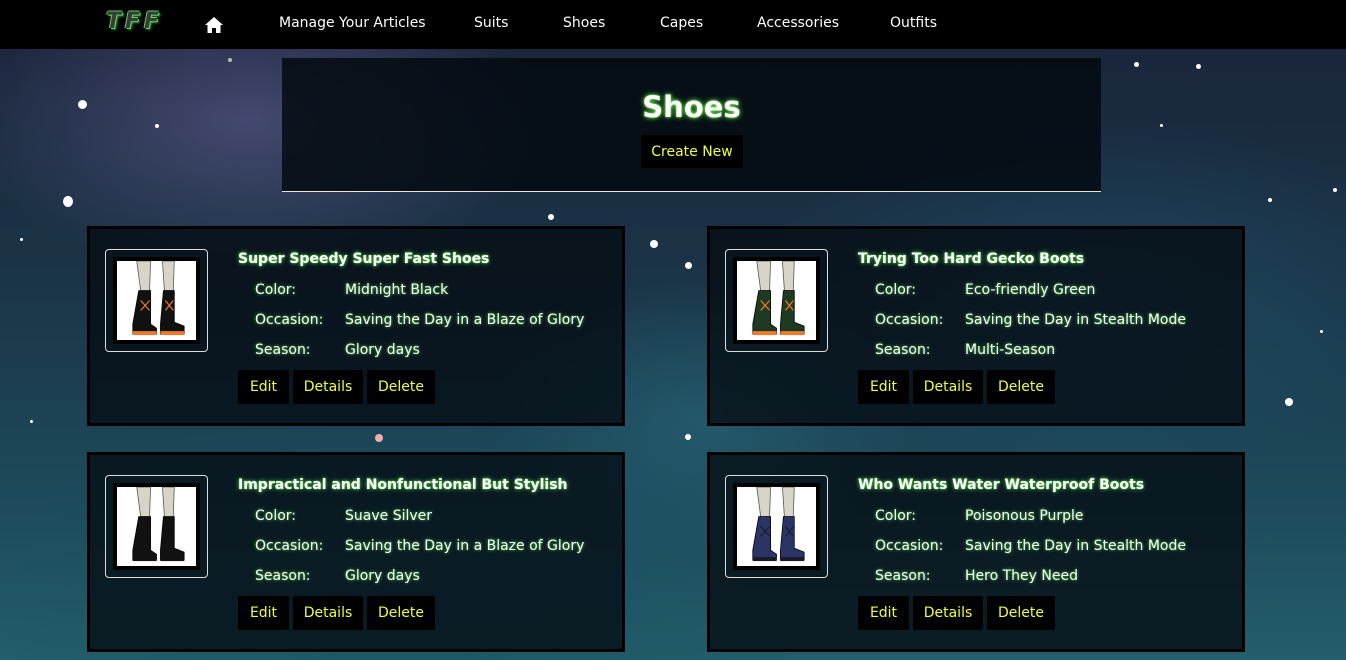 The width and height of the screenshot is (1346, 660). I want to click on shoe-name: Who Wants Water Waterproof Boots, so click(1001, 485).